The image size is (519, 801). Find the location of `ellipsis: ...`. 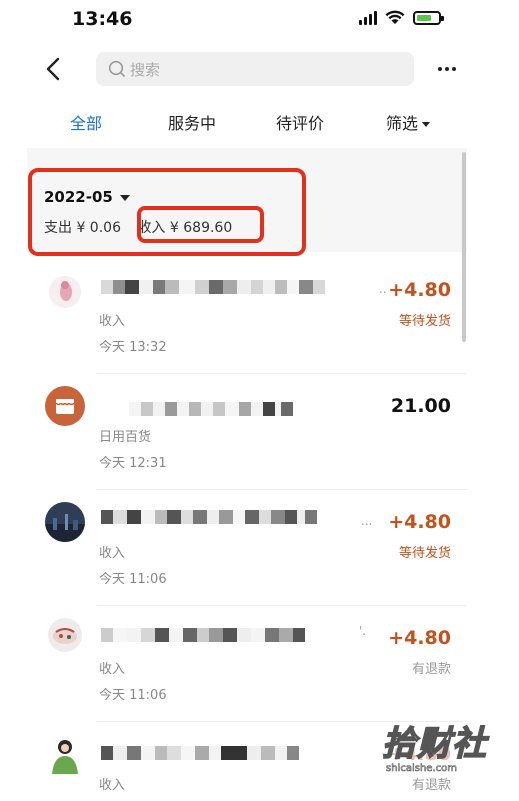

ellipsis: ... is located at coordinates (367, 521).